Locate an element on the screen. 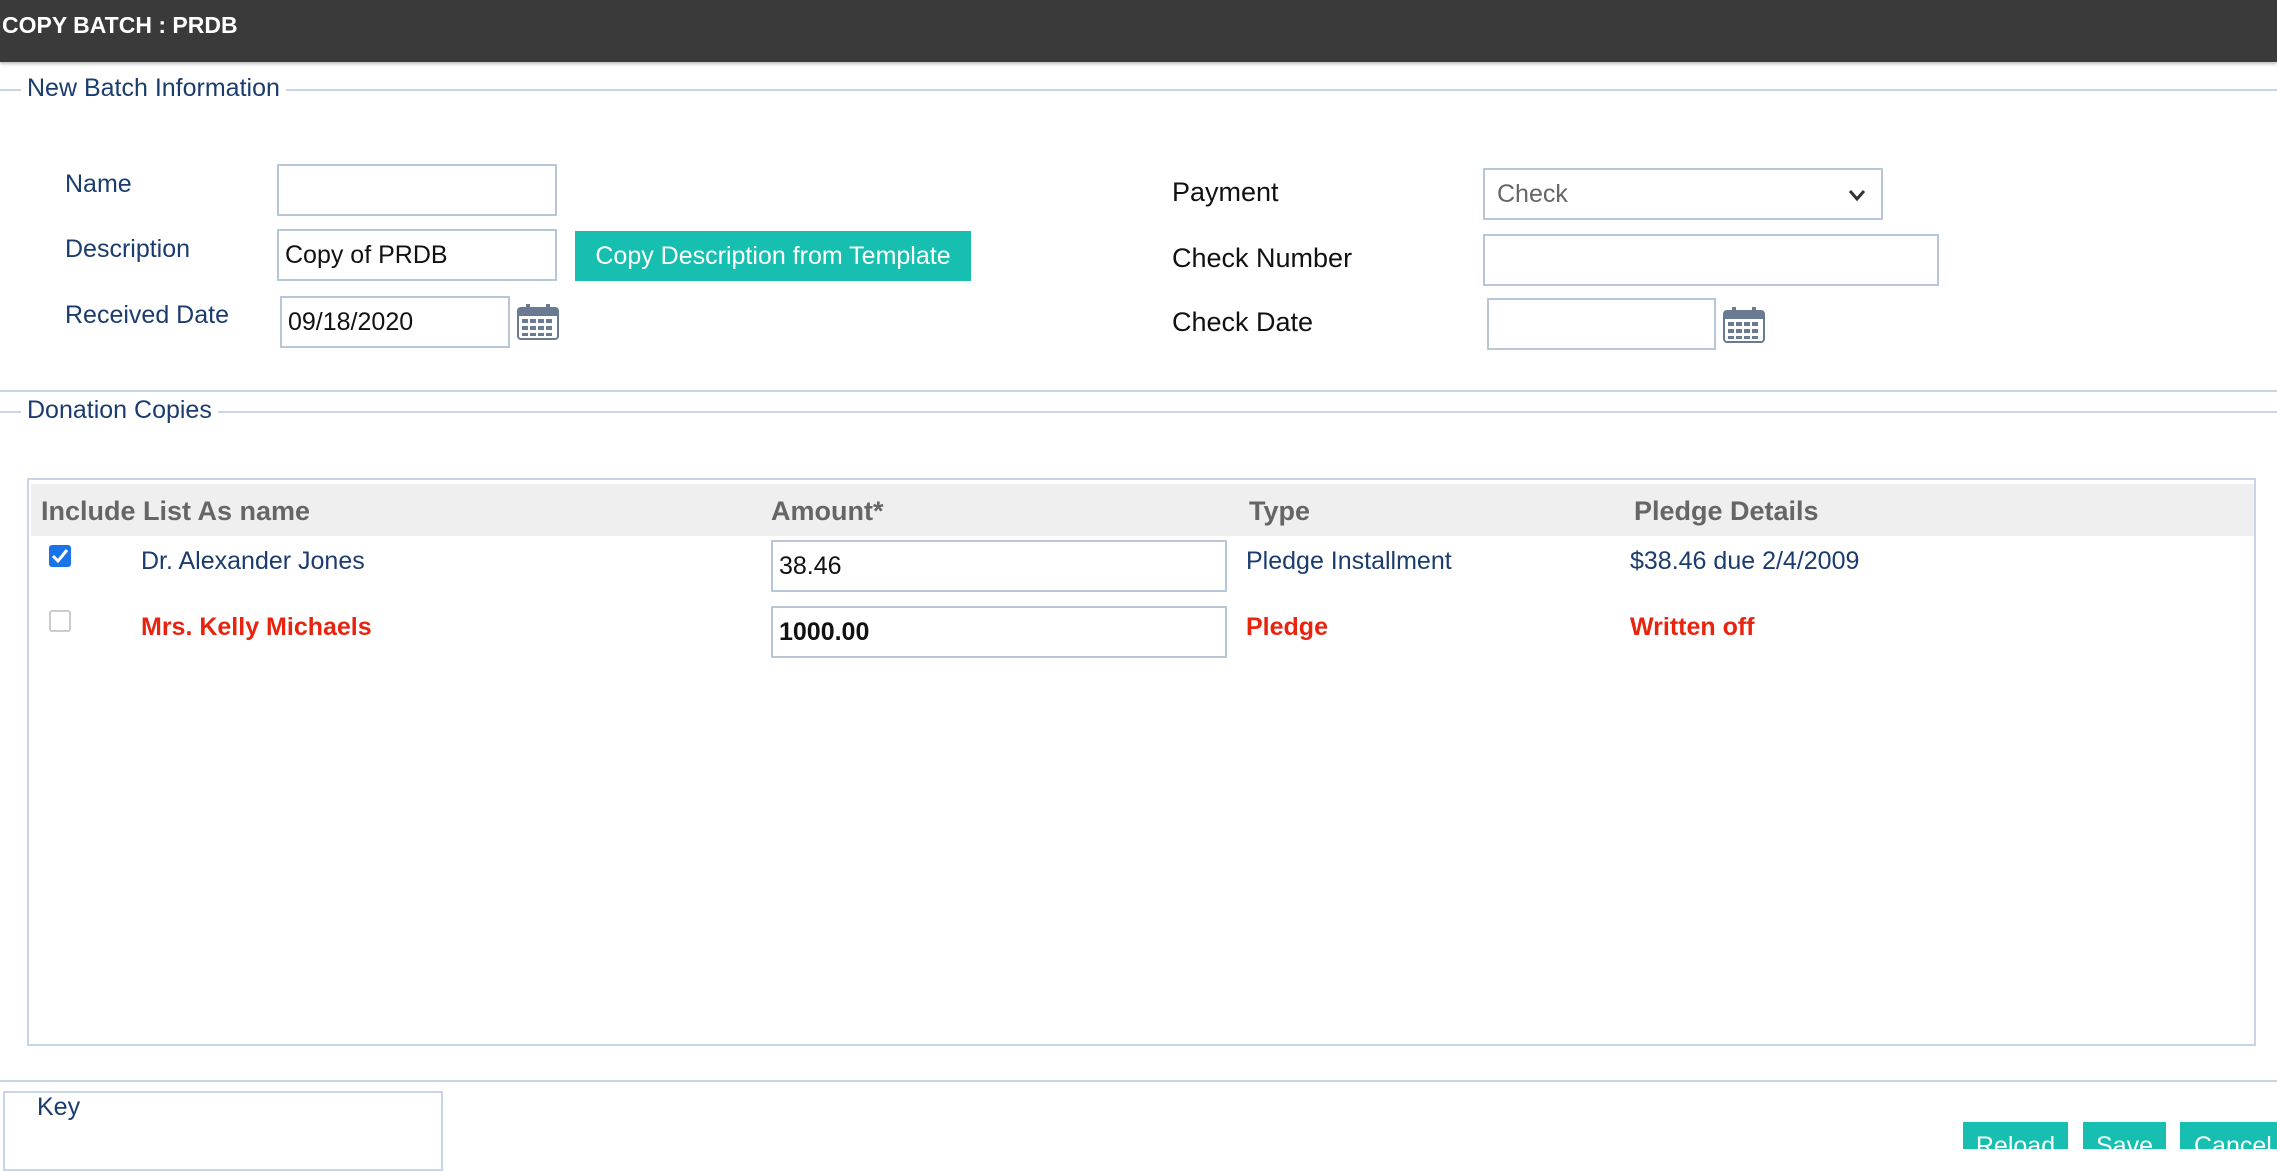 Image resolution: width=2277 pixels, height=1171 pixels. column-include: Include is located at coordinates (88, 511).